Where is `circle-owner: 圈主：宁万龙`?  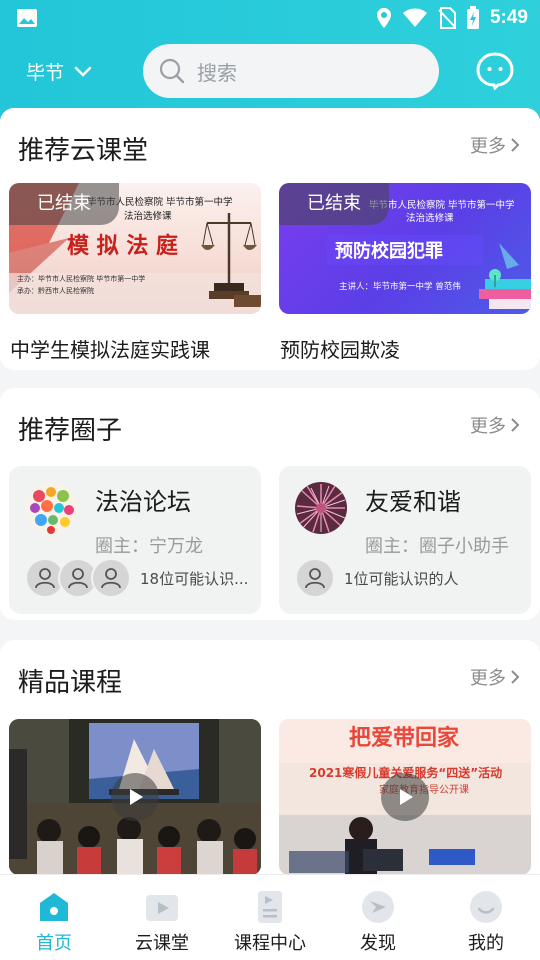
circle-owner: 圈主：宁万龙 is located at coordinates (149, 546).